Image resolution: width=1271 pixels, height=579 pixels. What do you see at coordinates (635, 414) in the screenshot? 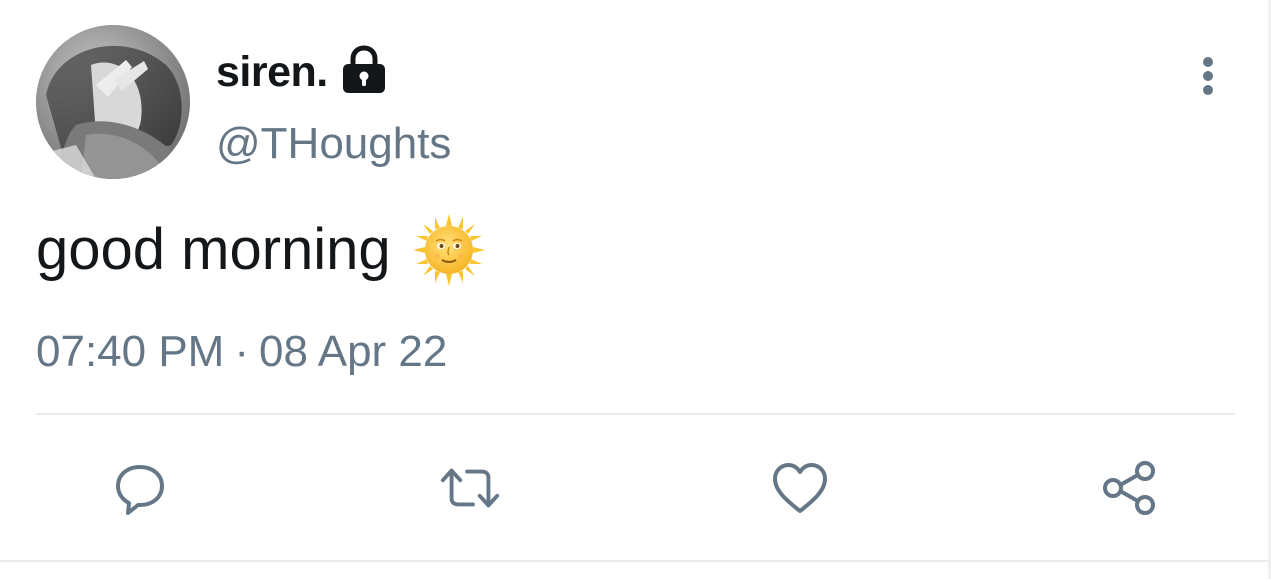
I see `divider` at bounding box center [635, 414].